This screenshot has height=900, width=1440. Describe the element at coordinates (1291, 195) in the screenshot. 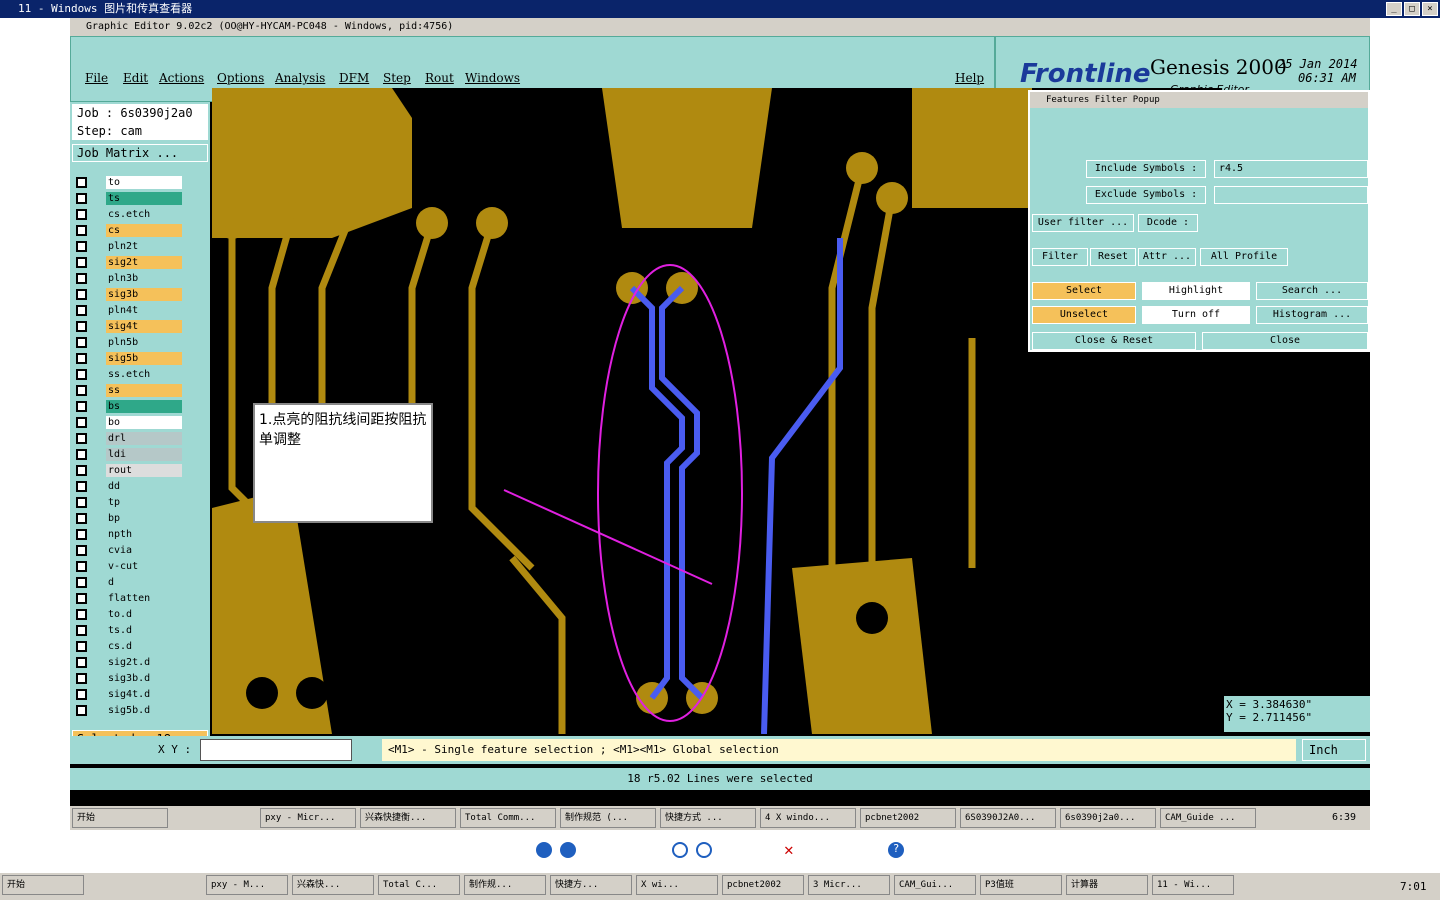

I see `exclude-symbols-input` at that location.